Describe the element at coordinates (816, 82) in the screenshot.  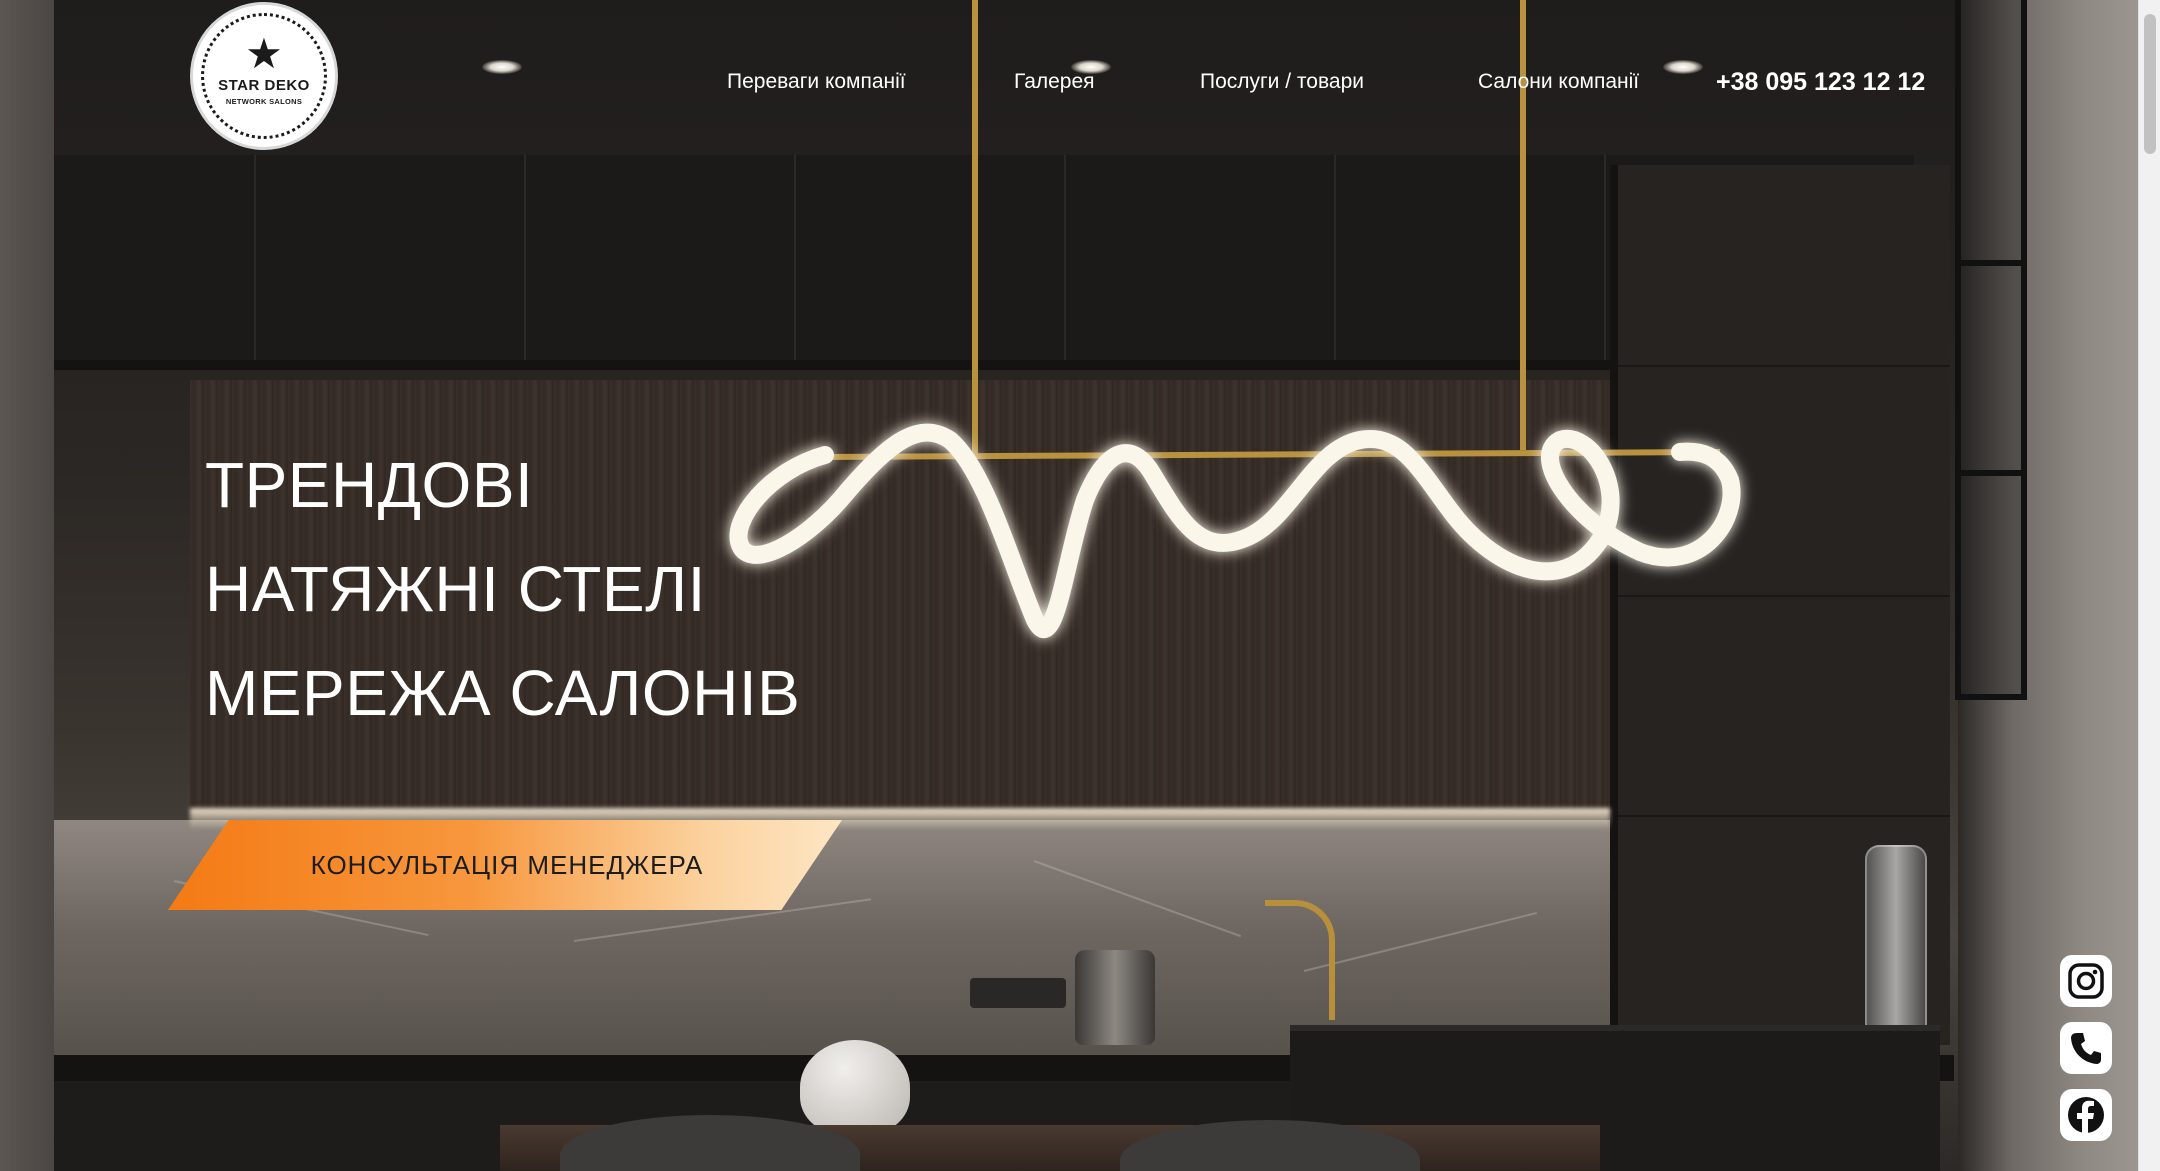
I see `nav-item-advantages: Переваги компанії` at that location.